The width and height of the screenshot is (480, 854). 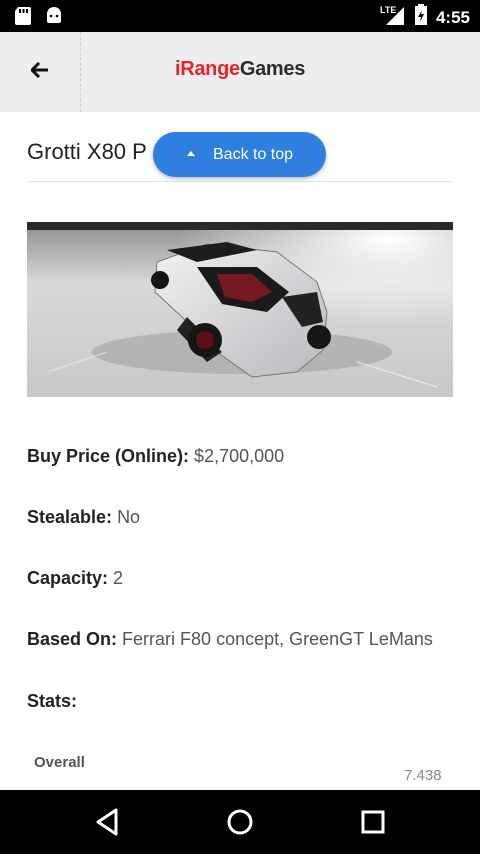 I want to click on app-header: iRangeGames, so click(x=240, y=72).